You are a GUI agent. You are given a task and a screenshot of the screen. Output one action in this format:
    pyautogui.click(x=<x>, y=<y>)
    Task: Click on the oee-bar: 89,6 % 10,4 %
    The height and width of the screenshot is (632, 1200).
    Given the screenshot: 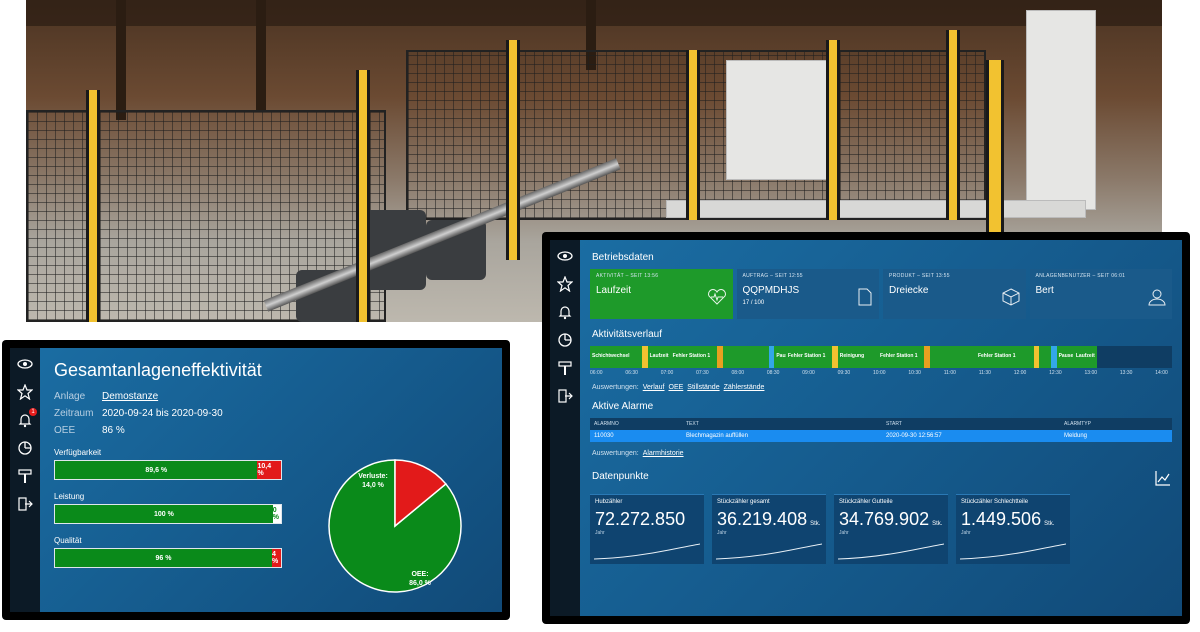 What is the action you would take?
    pyautogui.click(x=168, y=470)
    